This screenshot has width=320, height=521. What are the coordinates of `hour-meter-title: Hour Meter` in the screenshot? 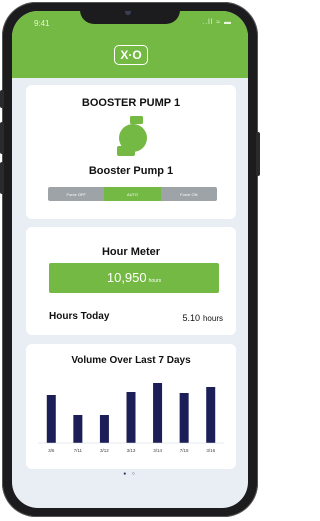 It's located at (131, 252).